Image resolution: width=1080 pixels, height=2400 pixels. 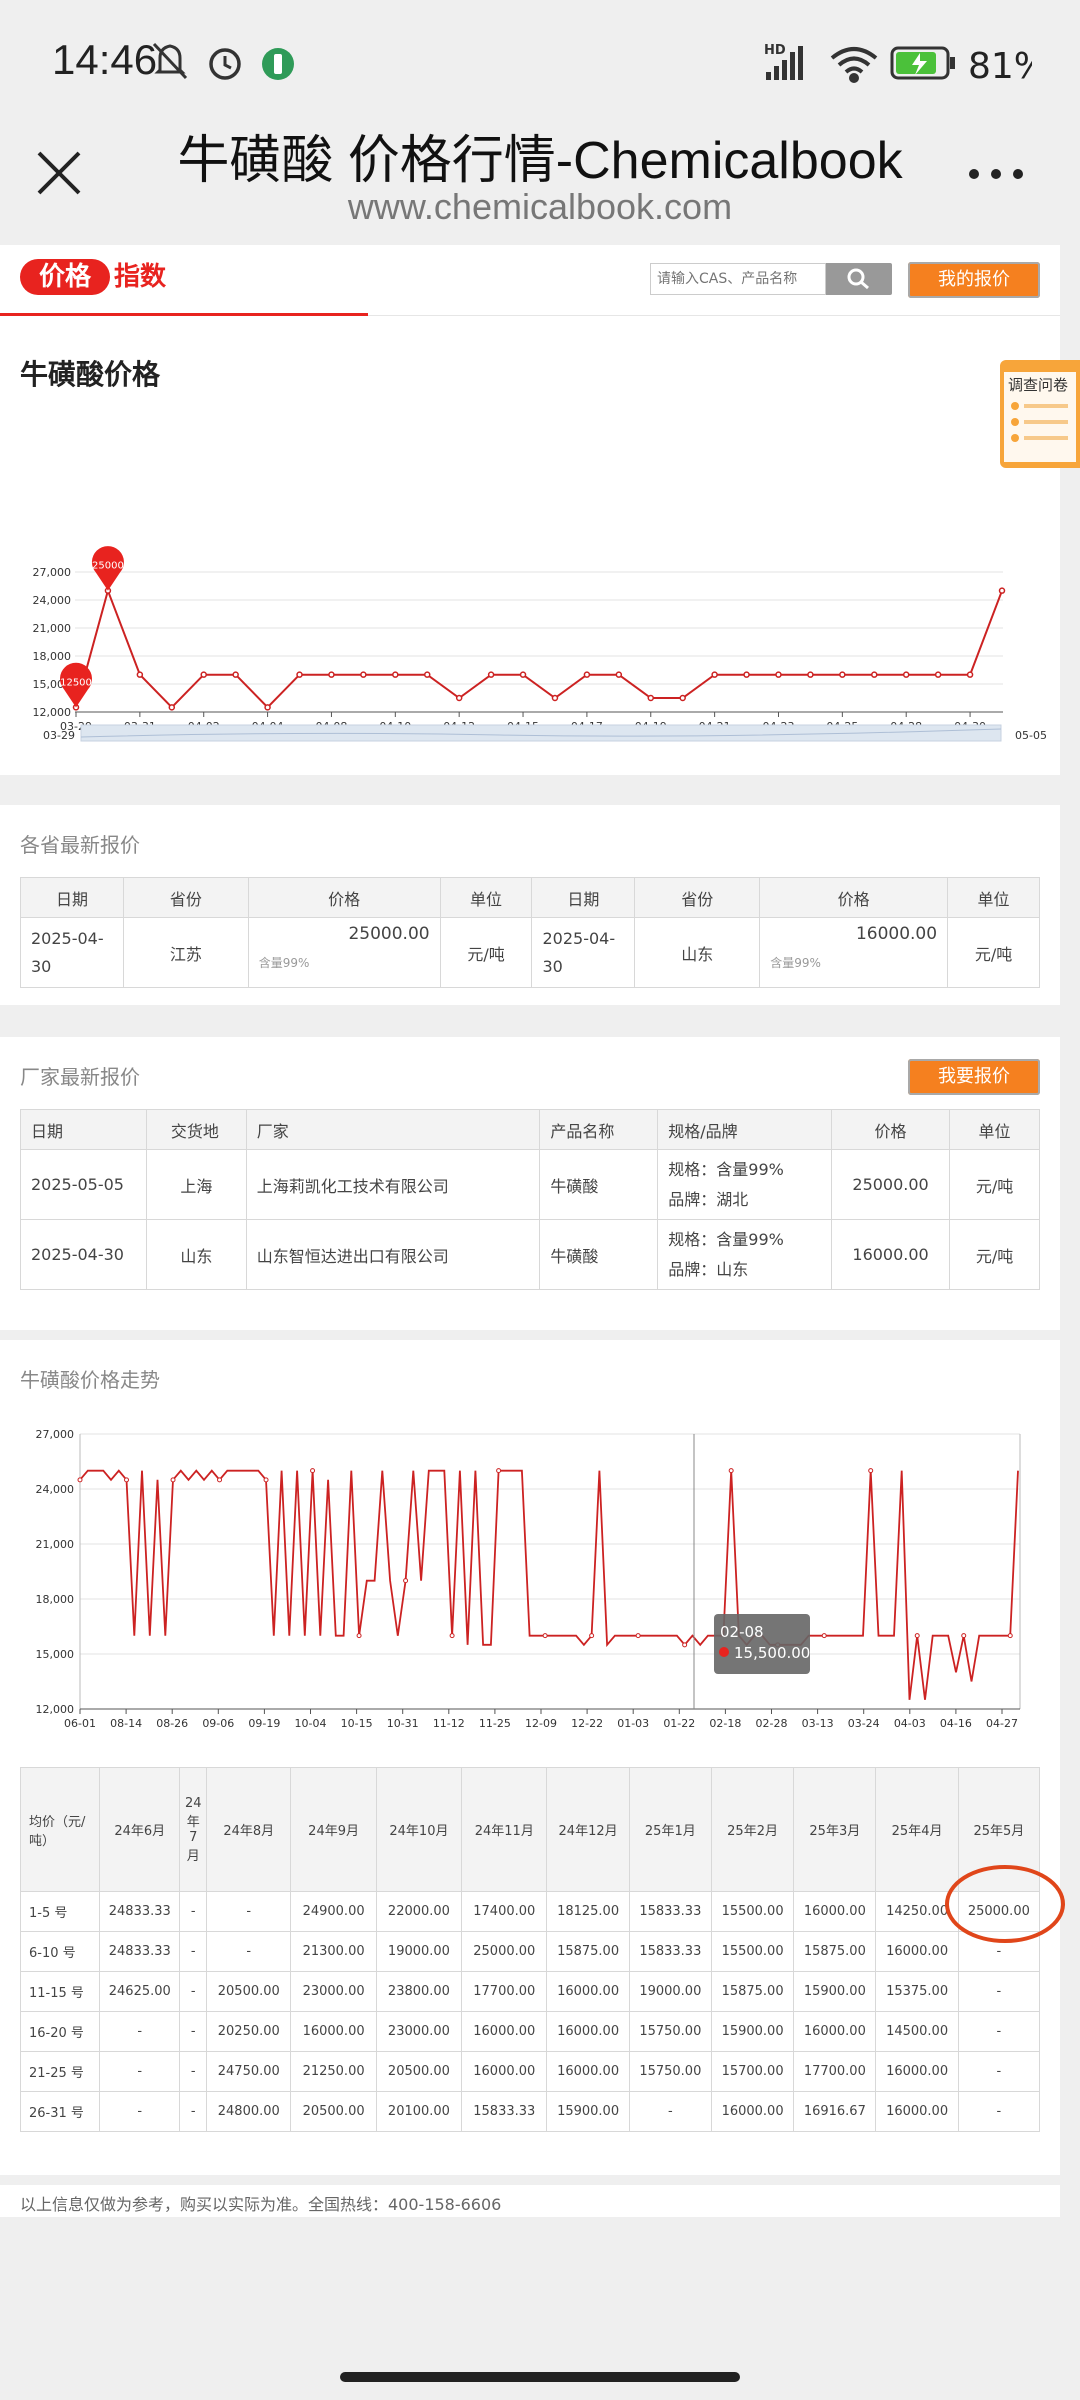 What do you see at coordinates (419, 1951) in the screenshot?
I see `value-cell: 19000.00` at bounding box center [419, 1951].